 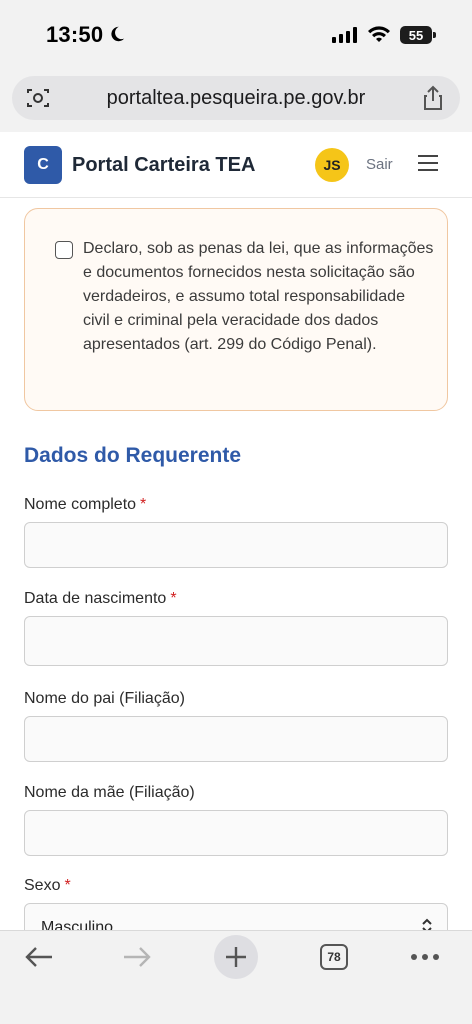 What do you see at coordinates (429, 163) in the screenshot?
I see `menu-icon` at bounding box center [429, 163].